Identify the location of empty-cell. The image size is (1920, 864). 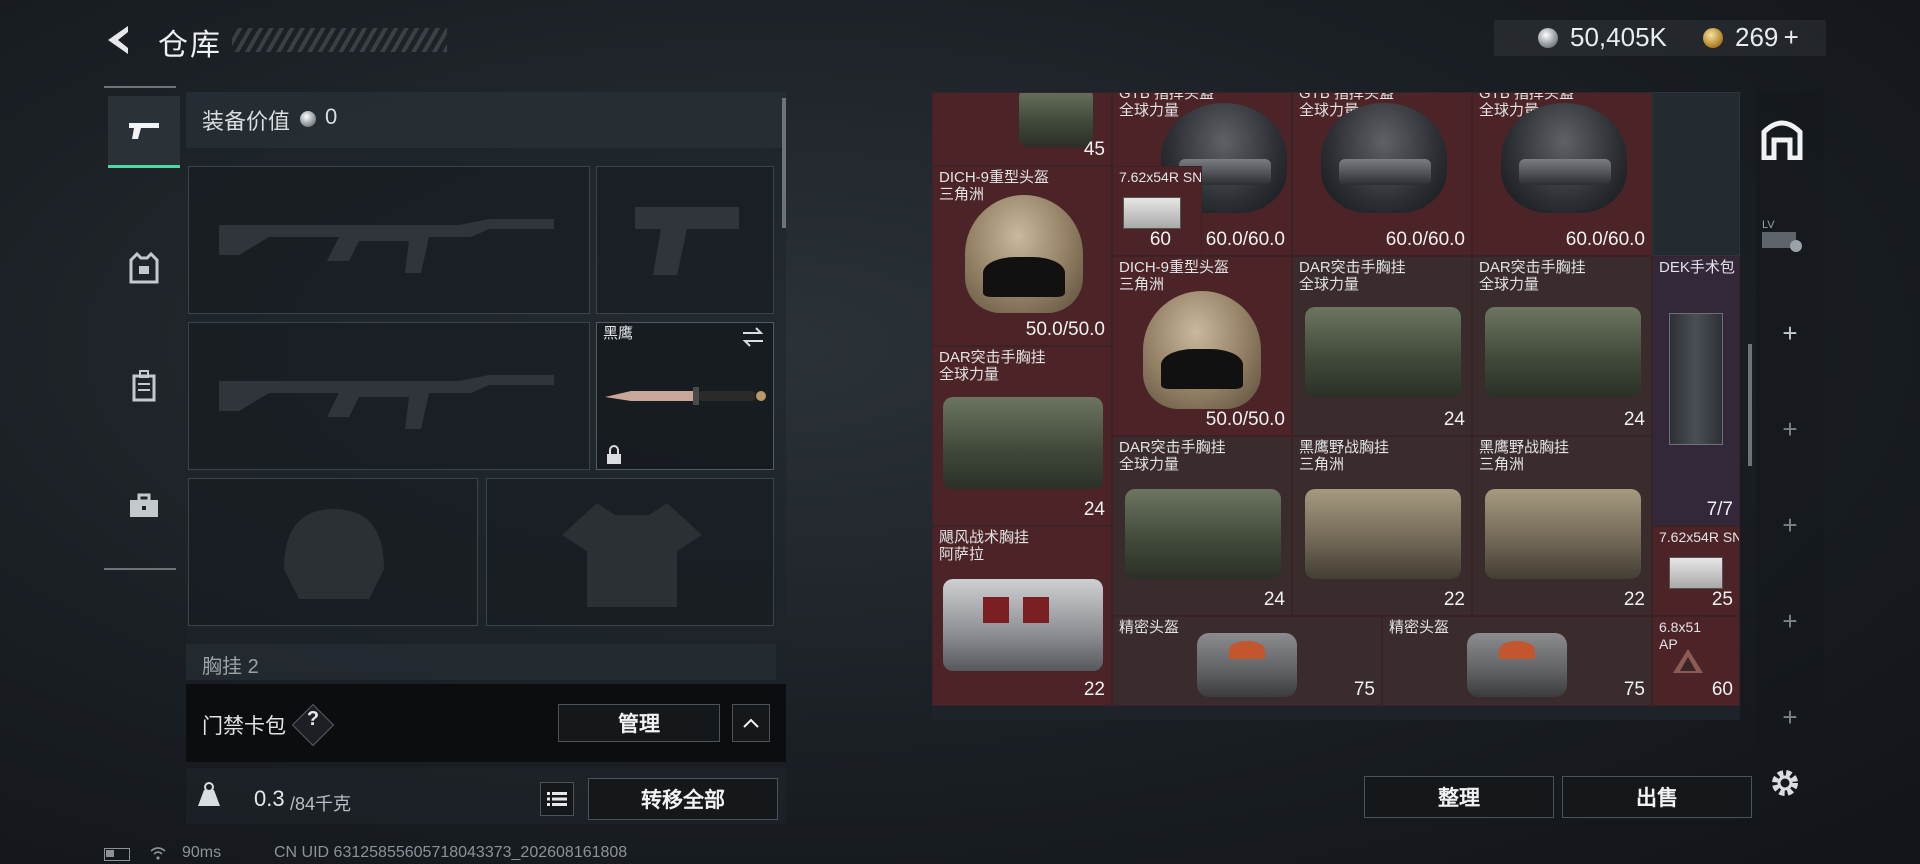
(1696, 174).